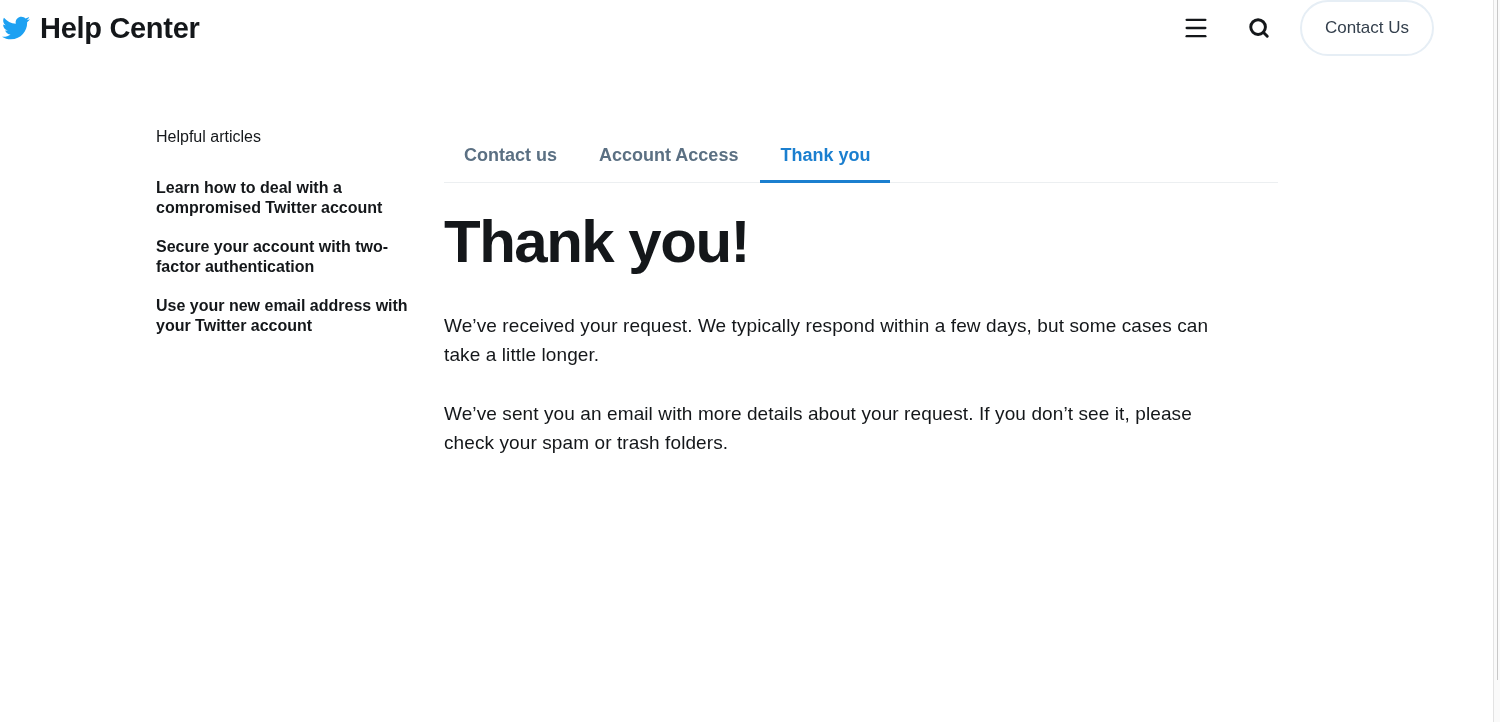  What do you see at coordinates (827, 340) in the screenshot?
I see `message-paragraph: We’ve received your request. We typically respond within a few days, but some cases can take a little longer.` at bounding box center [827, 340].